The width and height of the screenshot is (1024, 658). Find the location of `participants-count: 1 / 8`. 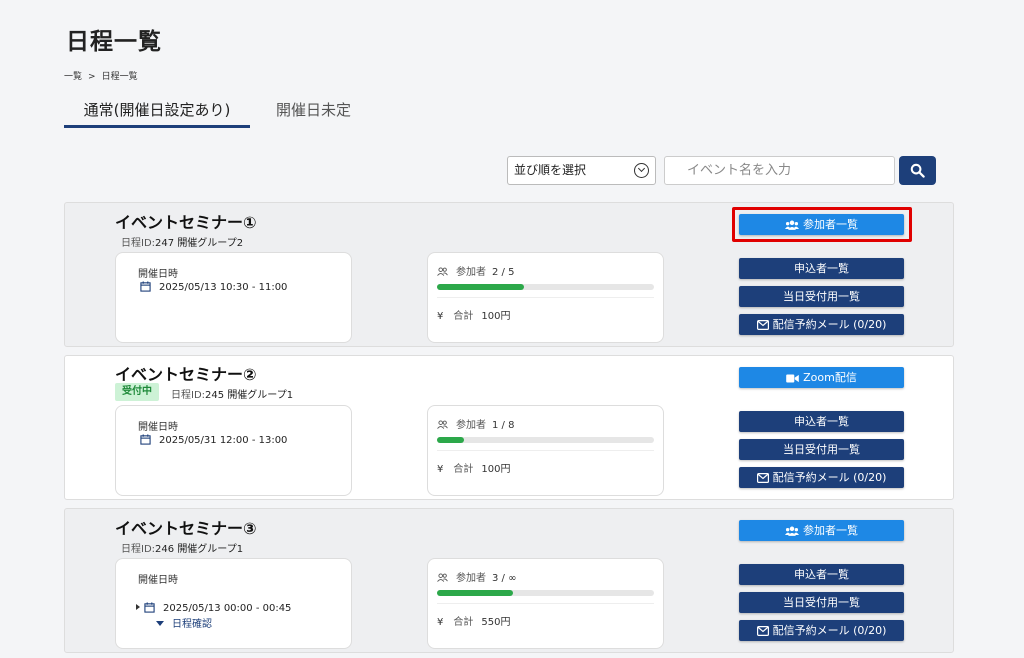

participants-count: 1 / 8 is located at coordinates (503, 425).